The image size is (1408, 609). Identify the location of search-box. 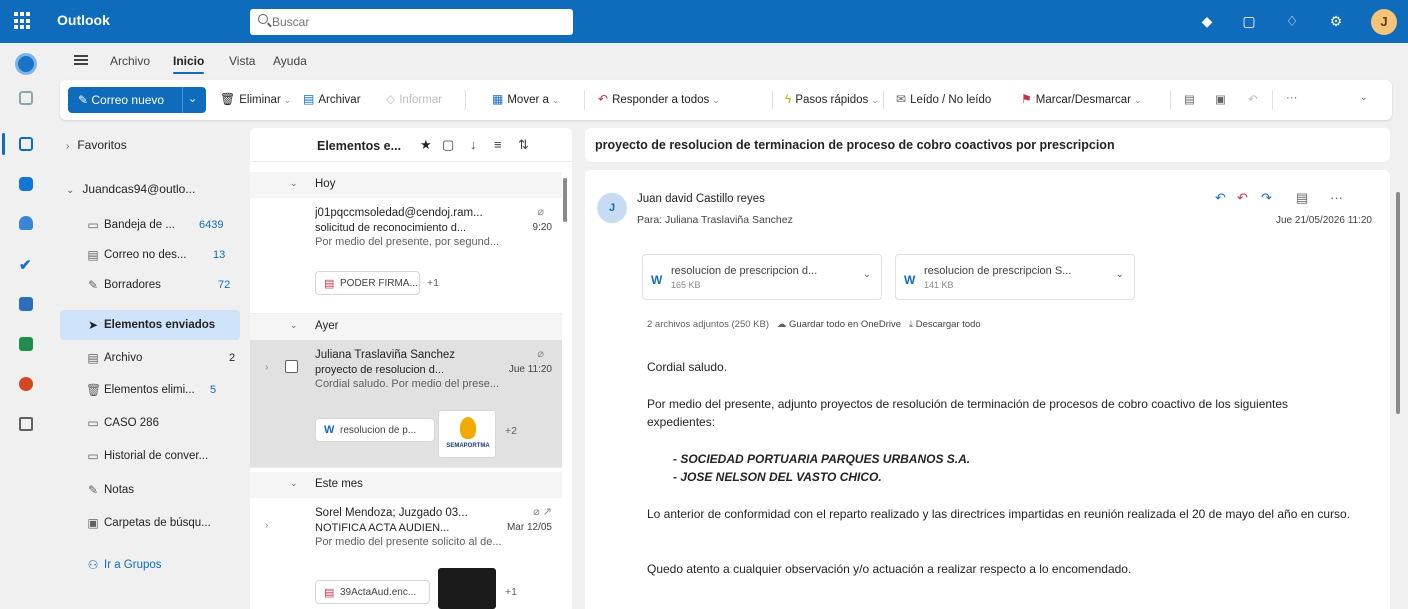
(411, 22).